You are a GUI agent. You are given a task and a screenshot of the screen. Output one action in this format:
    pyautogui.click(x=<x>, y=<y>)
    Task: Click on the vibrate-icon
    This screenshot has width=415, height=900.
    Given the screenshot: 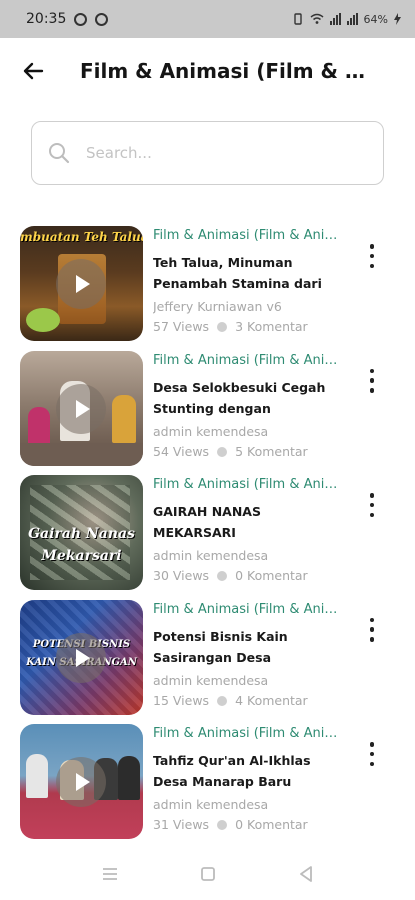 What is the action you would take?
    pyautogui.click(x=297, y=19)
    